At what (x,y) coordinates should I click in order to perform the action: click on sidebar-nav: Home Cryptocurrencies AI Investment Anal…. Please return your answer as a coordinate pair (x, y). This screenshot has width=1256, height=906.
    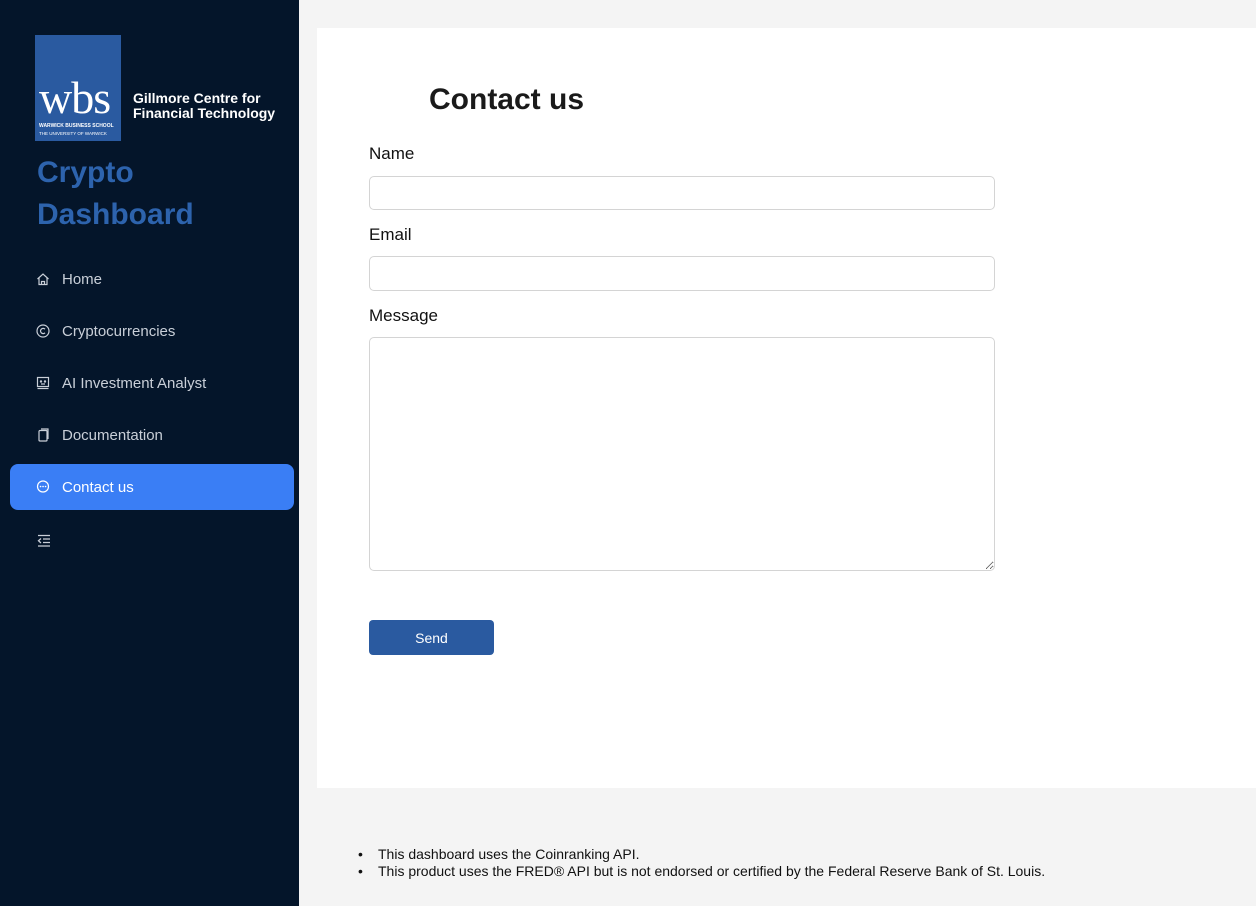
    Looking at the image, I should click on (152, 386).